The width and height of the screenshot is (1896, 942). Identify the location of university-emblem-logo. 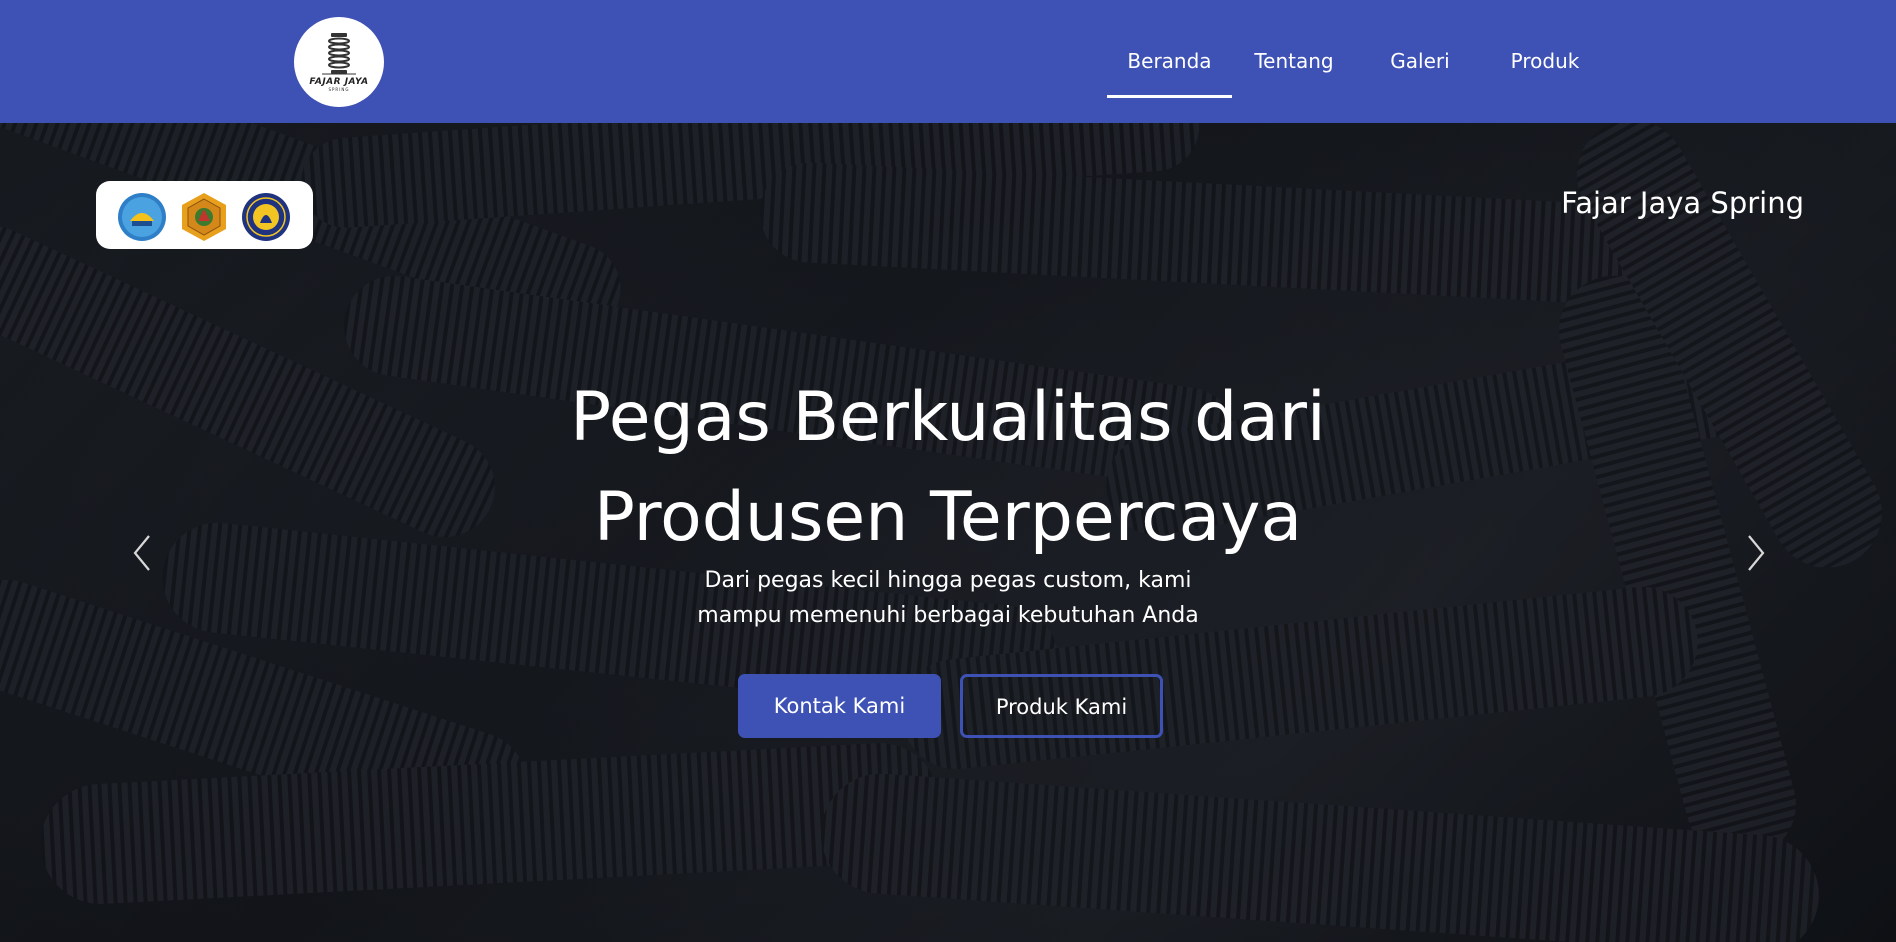
(266, 217).